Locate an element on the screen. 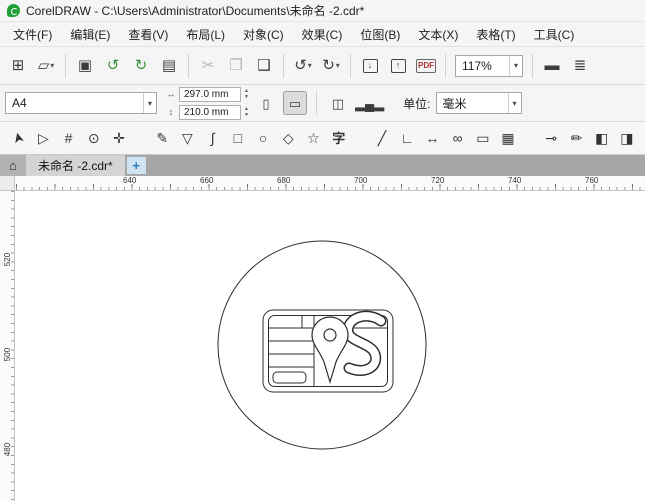 The height and width of the screenshot is (501, 645). undo-icon: ↺ is located at coordinates (300, 65).